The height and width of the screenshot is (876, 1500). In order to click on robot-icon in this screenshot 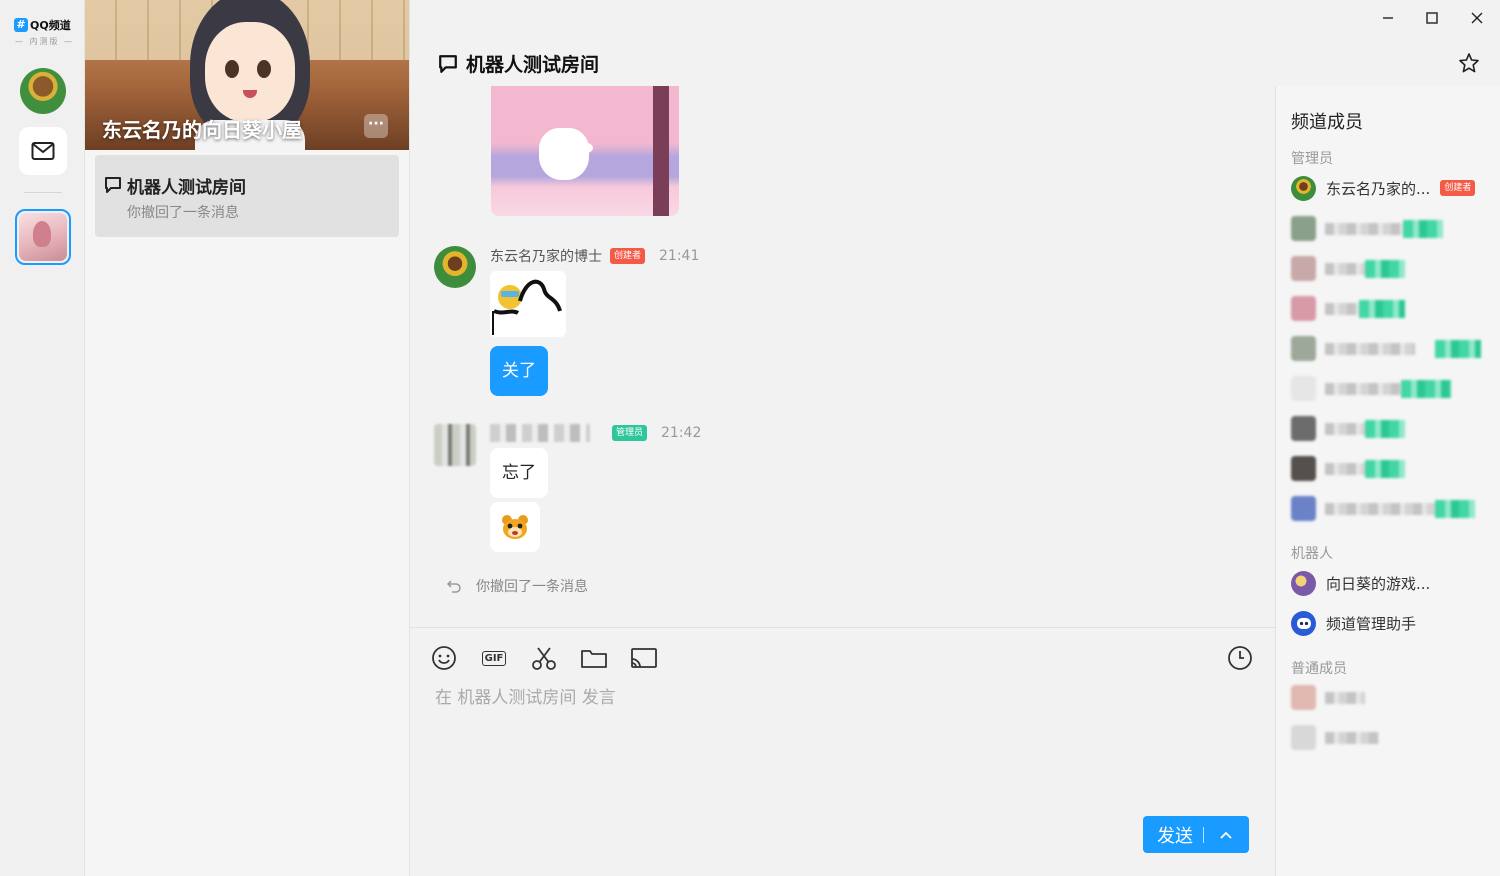, I will do `click(1303, 623)`.